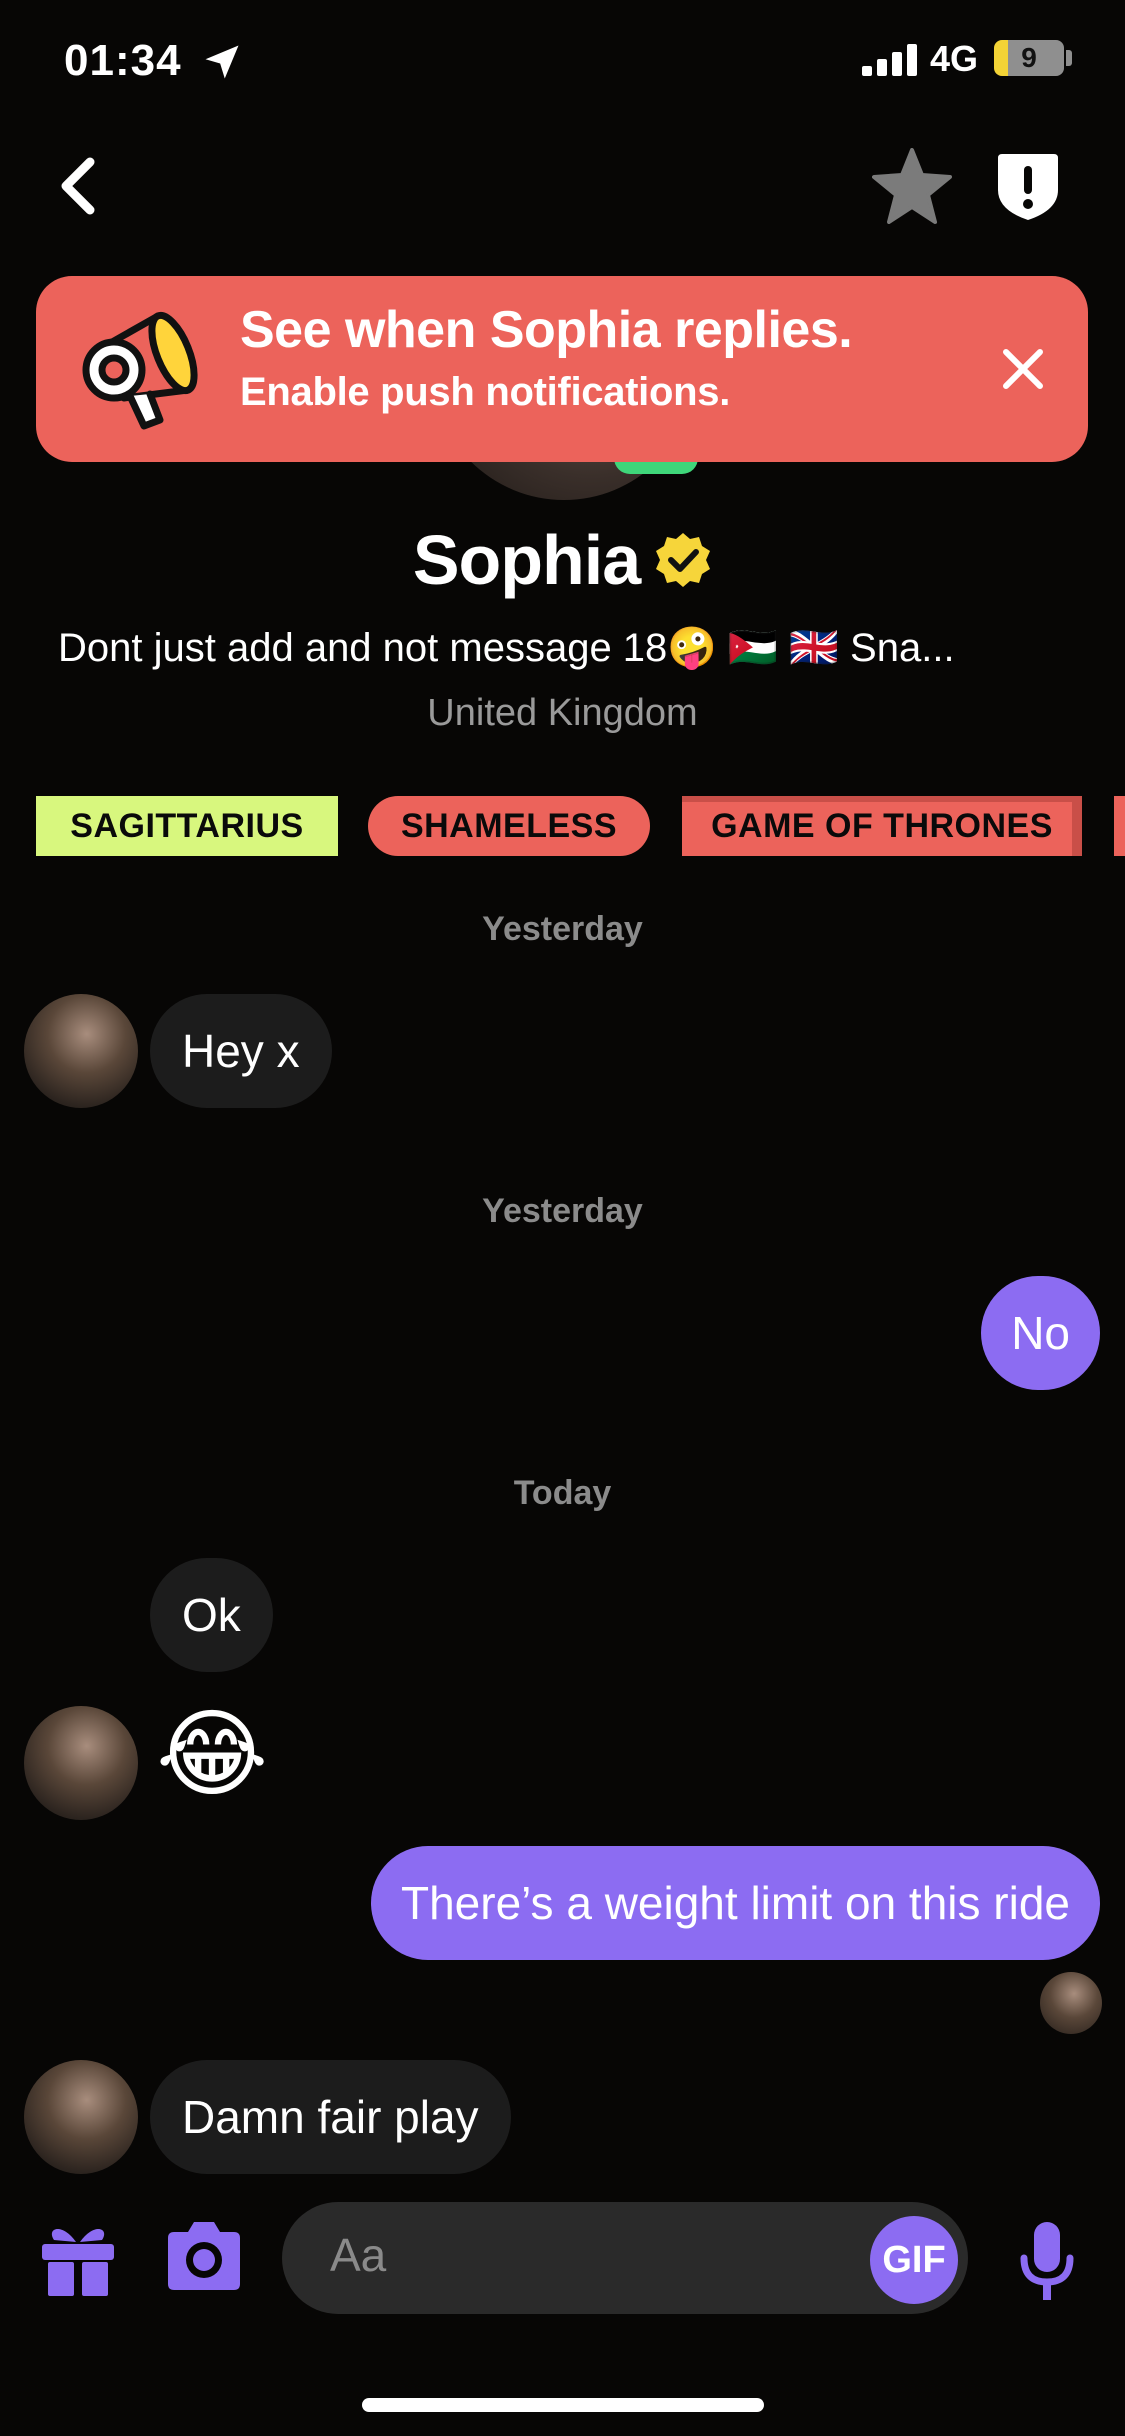  What do you see at coordinates (914, 2260) in the screenshot?
I see `gif-button: GIF` at bounding box center [914, 2260].